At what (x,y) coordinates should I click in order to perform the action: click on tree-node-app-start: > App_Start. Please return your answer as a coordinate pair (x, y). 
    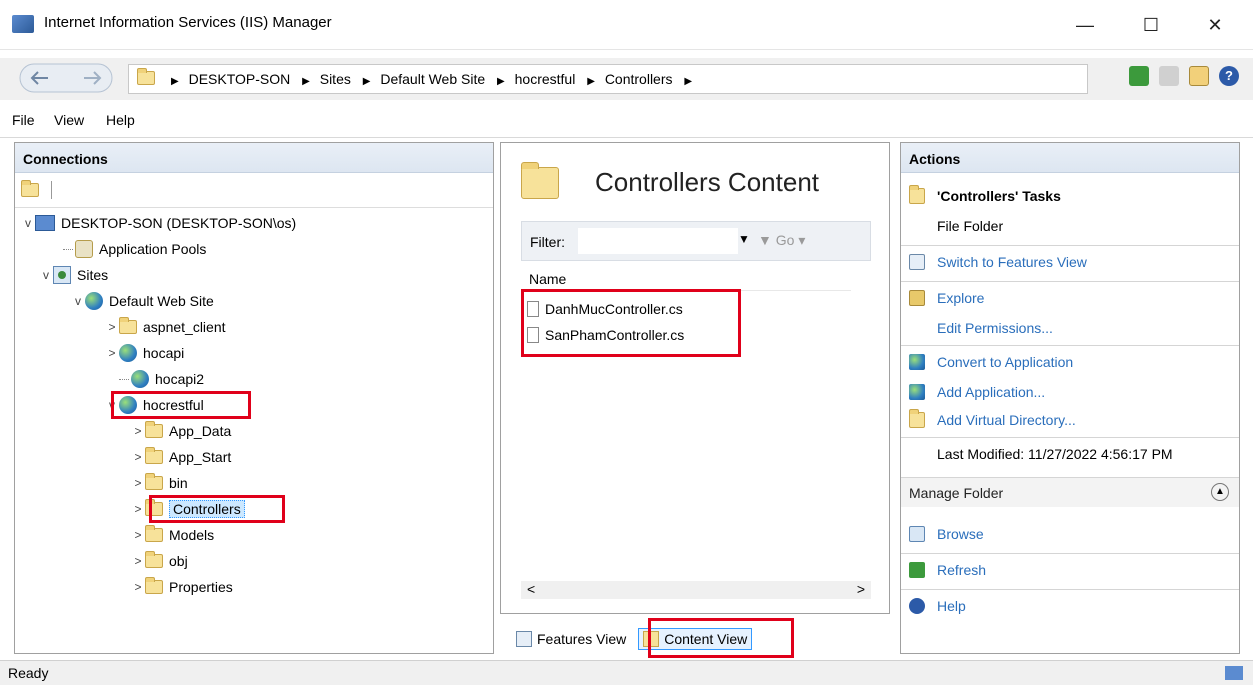
    Looking at the image, I should click on (181, 457).